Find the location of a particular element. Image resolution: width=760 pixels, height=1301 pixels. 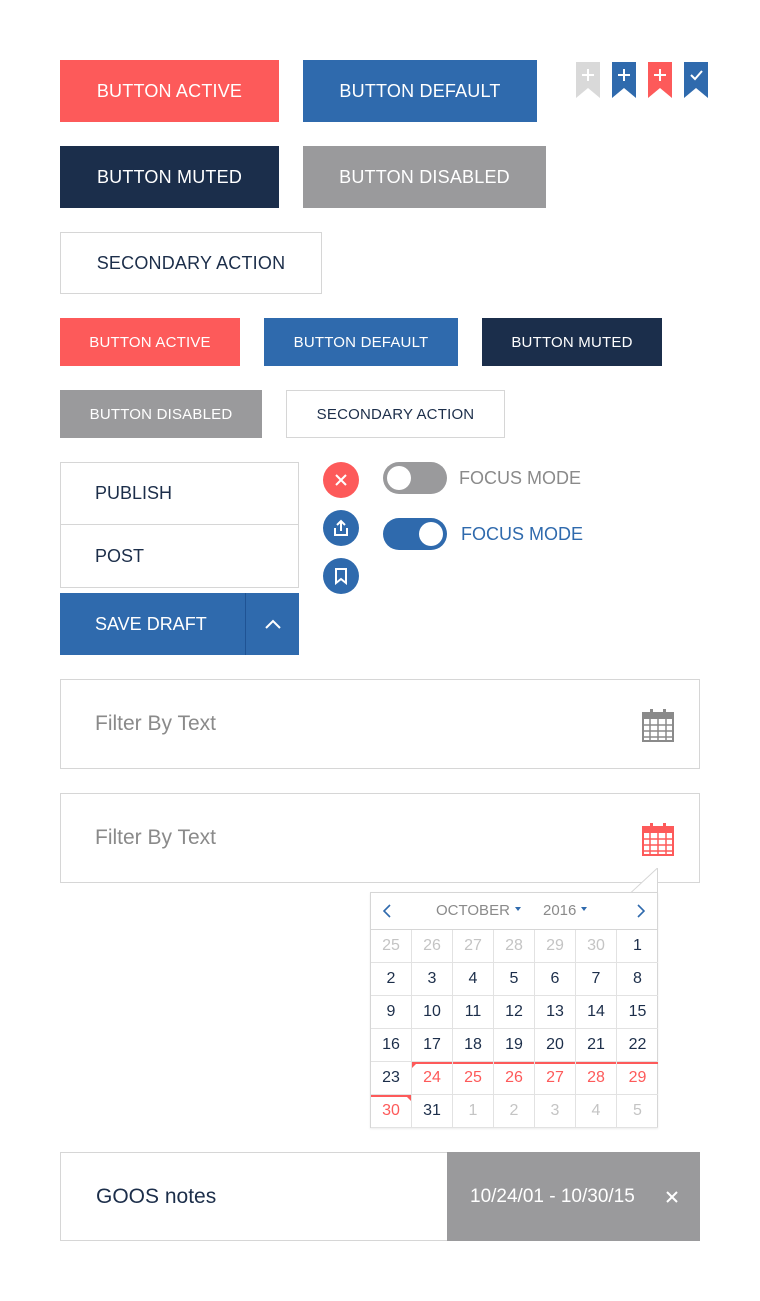

date-picker-header: OCTOBER 2016 is located at coordinates (514, 911).